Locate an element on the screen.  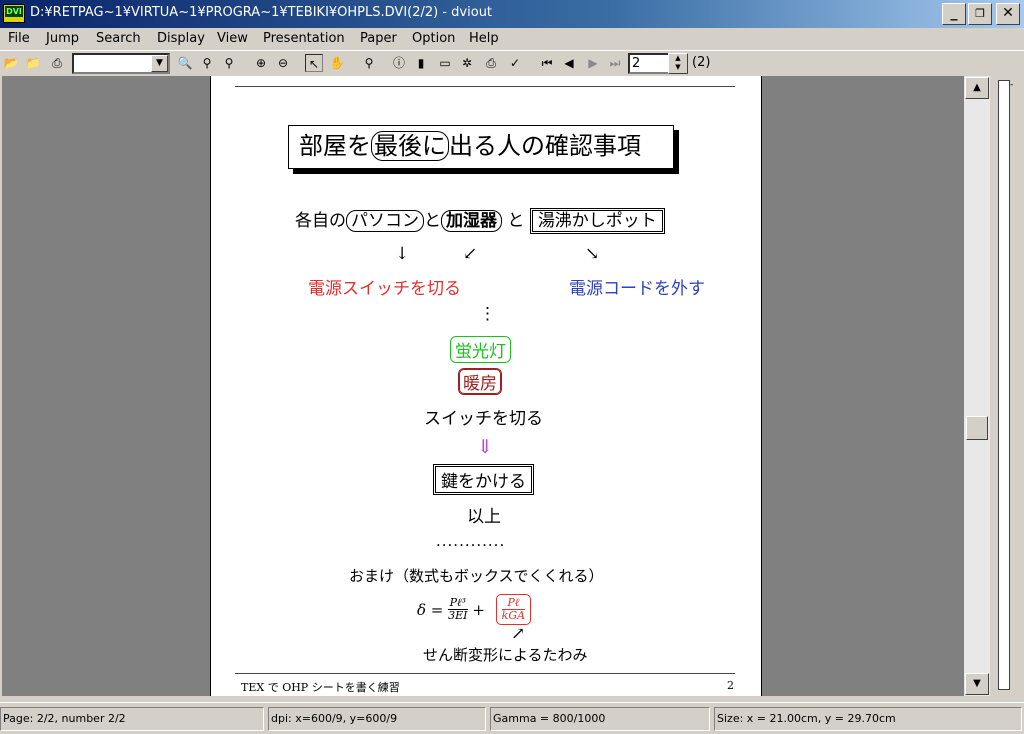
header-rule is located at coordinates (485, 86).